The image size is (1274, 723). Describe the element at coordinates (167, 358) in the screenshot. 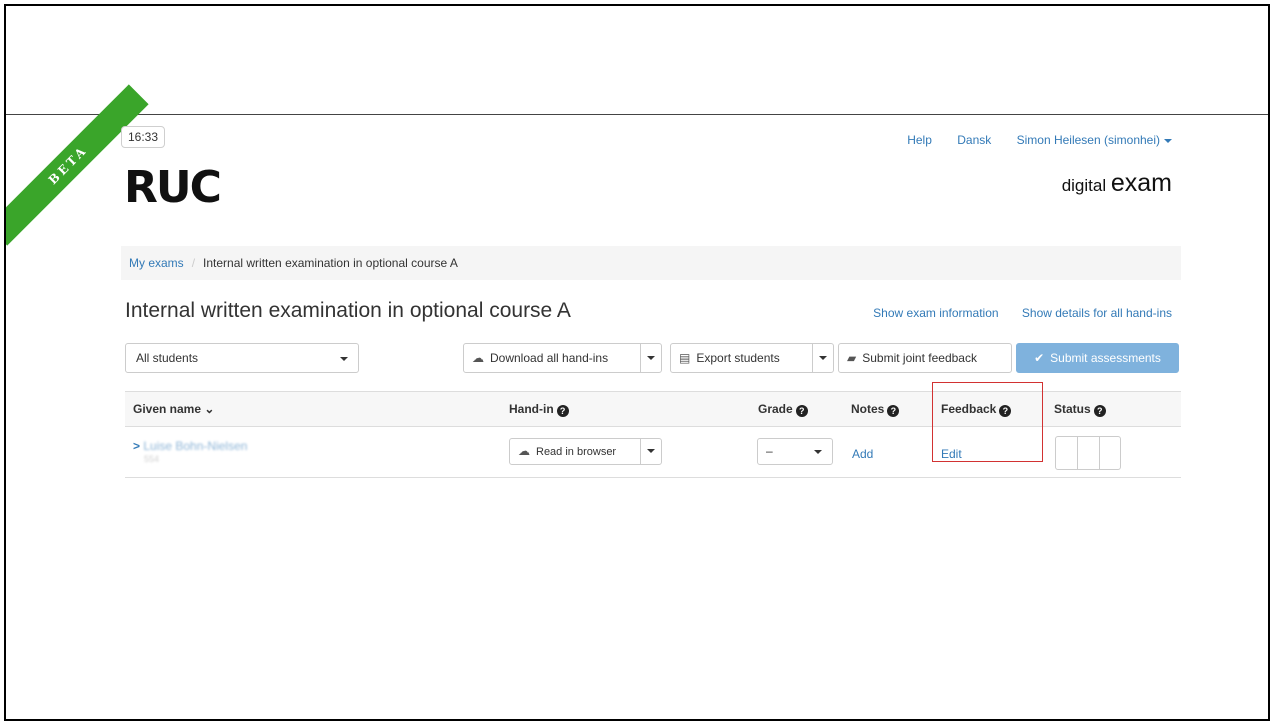

I see `student-filter-value: All students` at that location.